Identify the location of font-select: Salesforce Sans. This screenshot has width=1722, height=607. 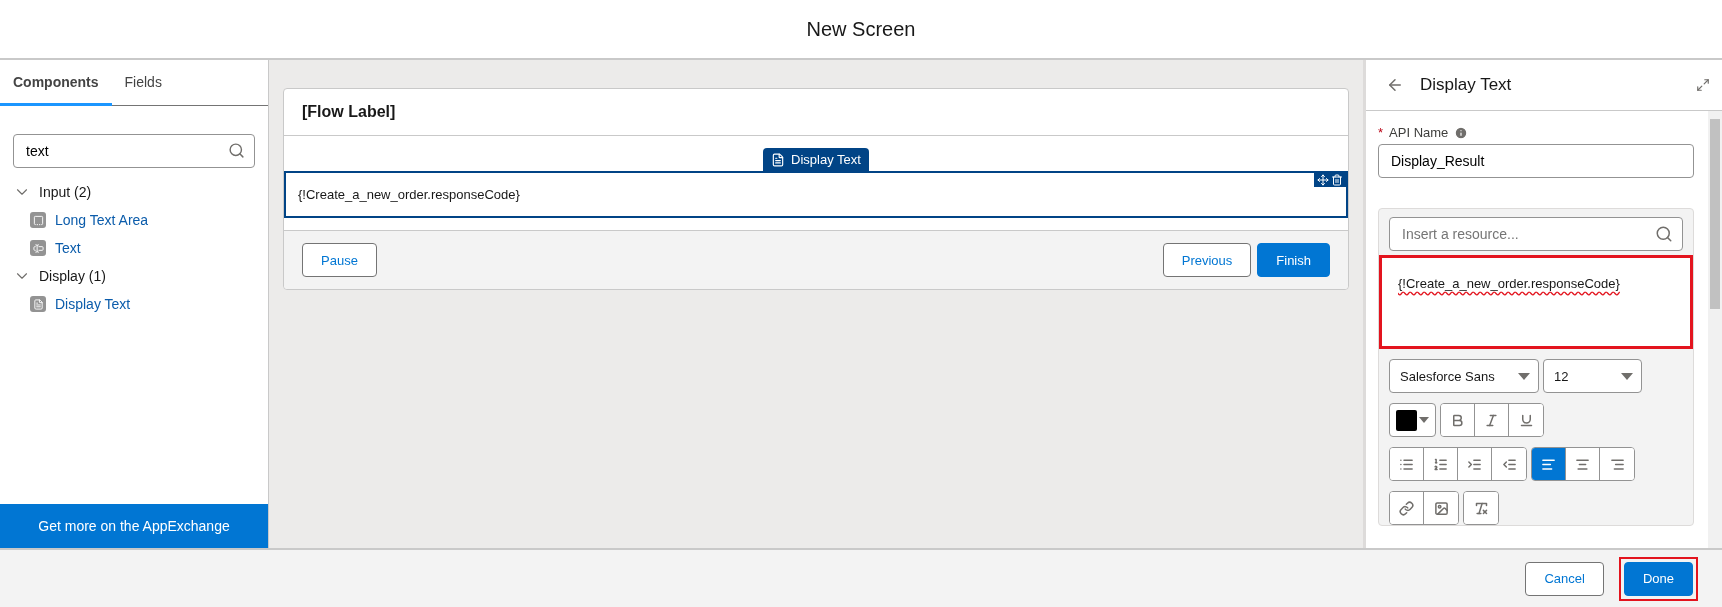
(1464, 376).